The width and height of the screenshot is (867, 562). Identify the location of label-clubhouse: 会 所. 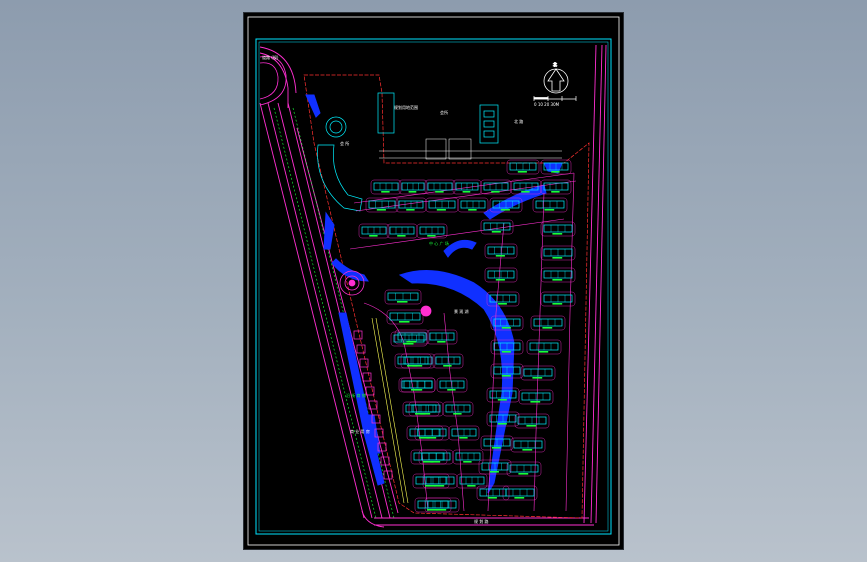
(344, 143).